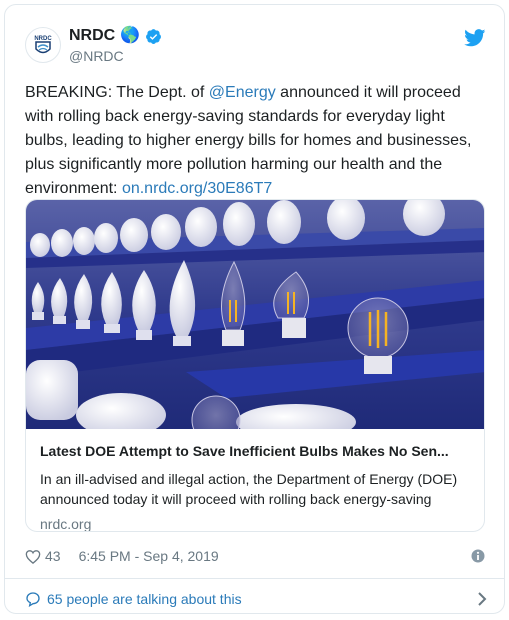 The width and height of the screenshot is (509, 620). Describe the element at coordinates (43, 45) in the screenshot. I see `nrdc-logo-icon: NRDC` at that location.